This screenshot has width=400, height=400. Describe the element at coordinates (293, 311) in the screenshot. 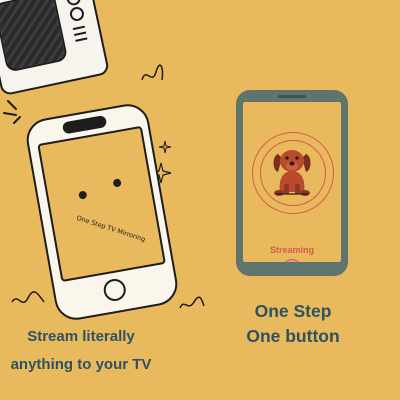

I see `headline-line1: One Step` at that location.